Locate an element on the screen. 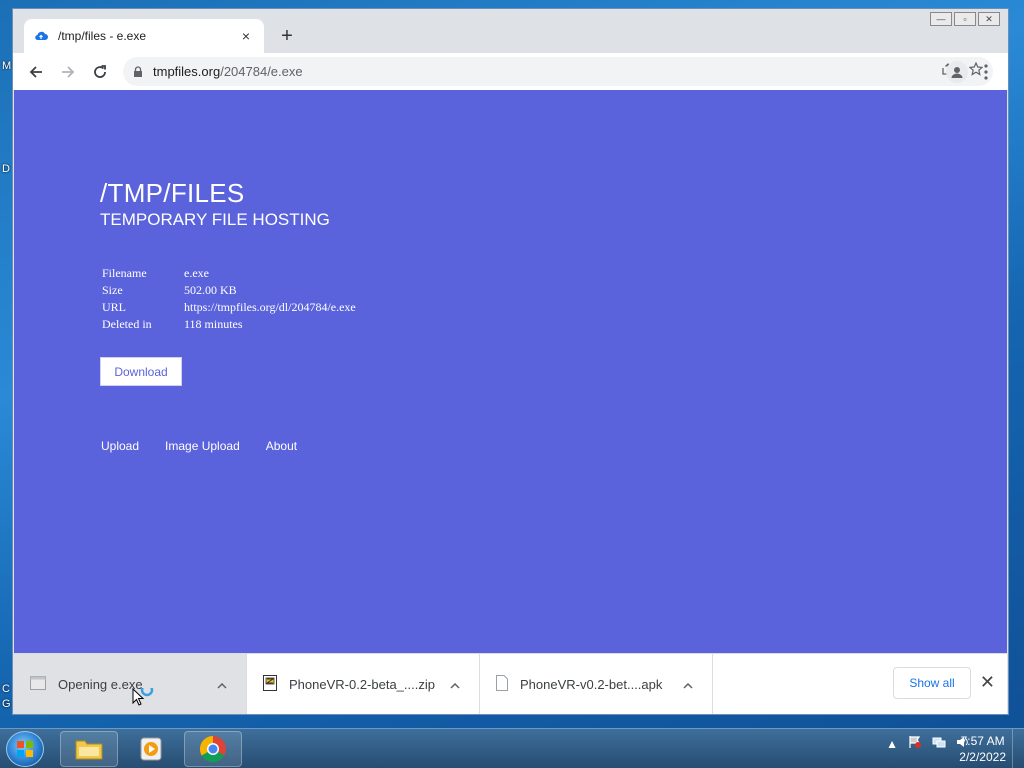 The image size is (1024, 768). info-key: Filename is located at coordinates (124, 273).